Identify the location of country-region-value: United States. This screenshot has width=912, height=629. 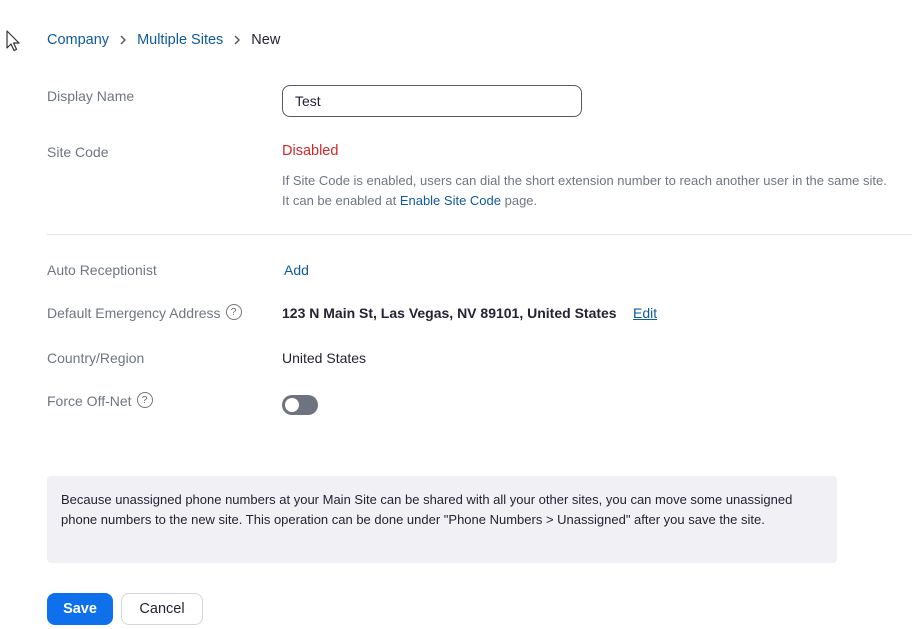
(324, 358).